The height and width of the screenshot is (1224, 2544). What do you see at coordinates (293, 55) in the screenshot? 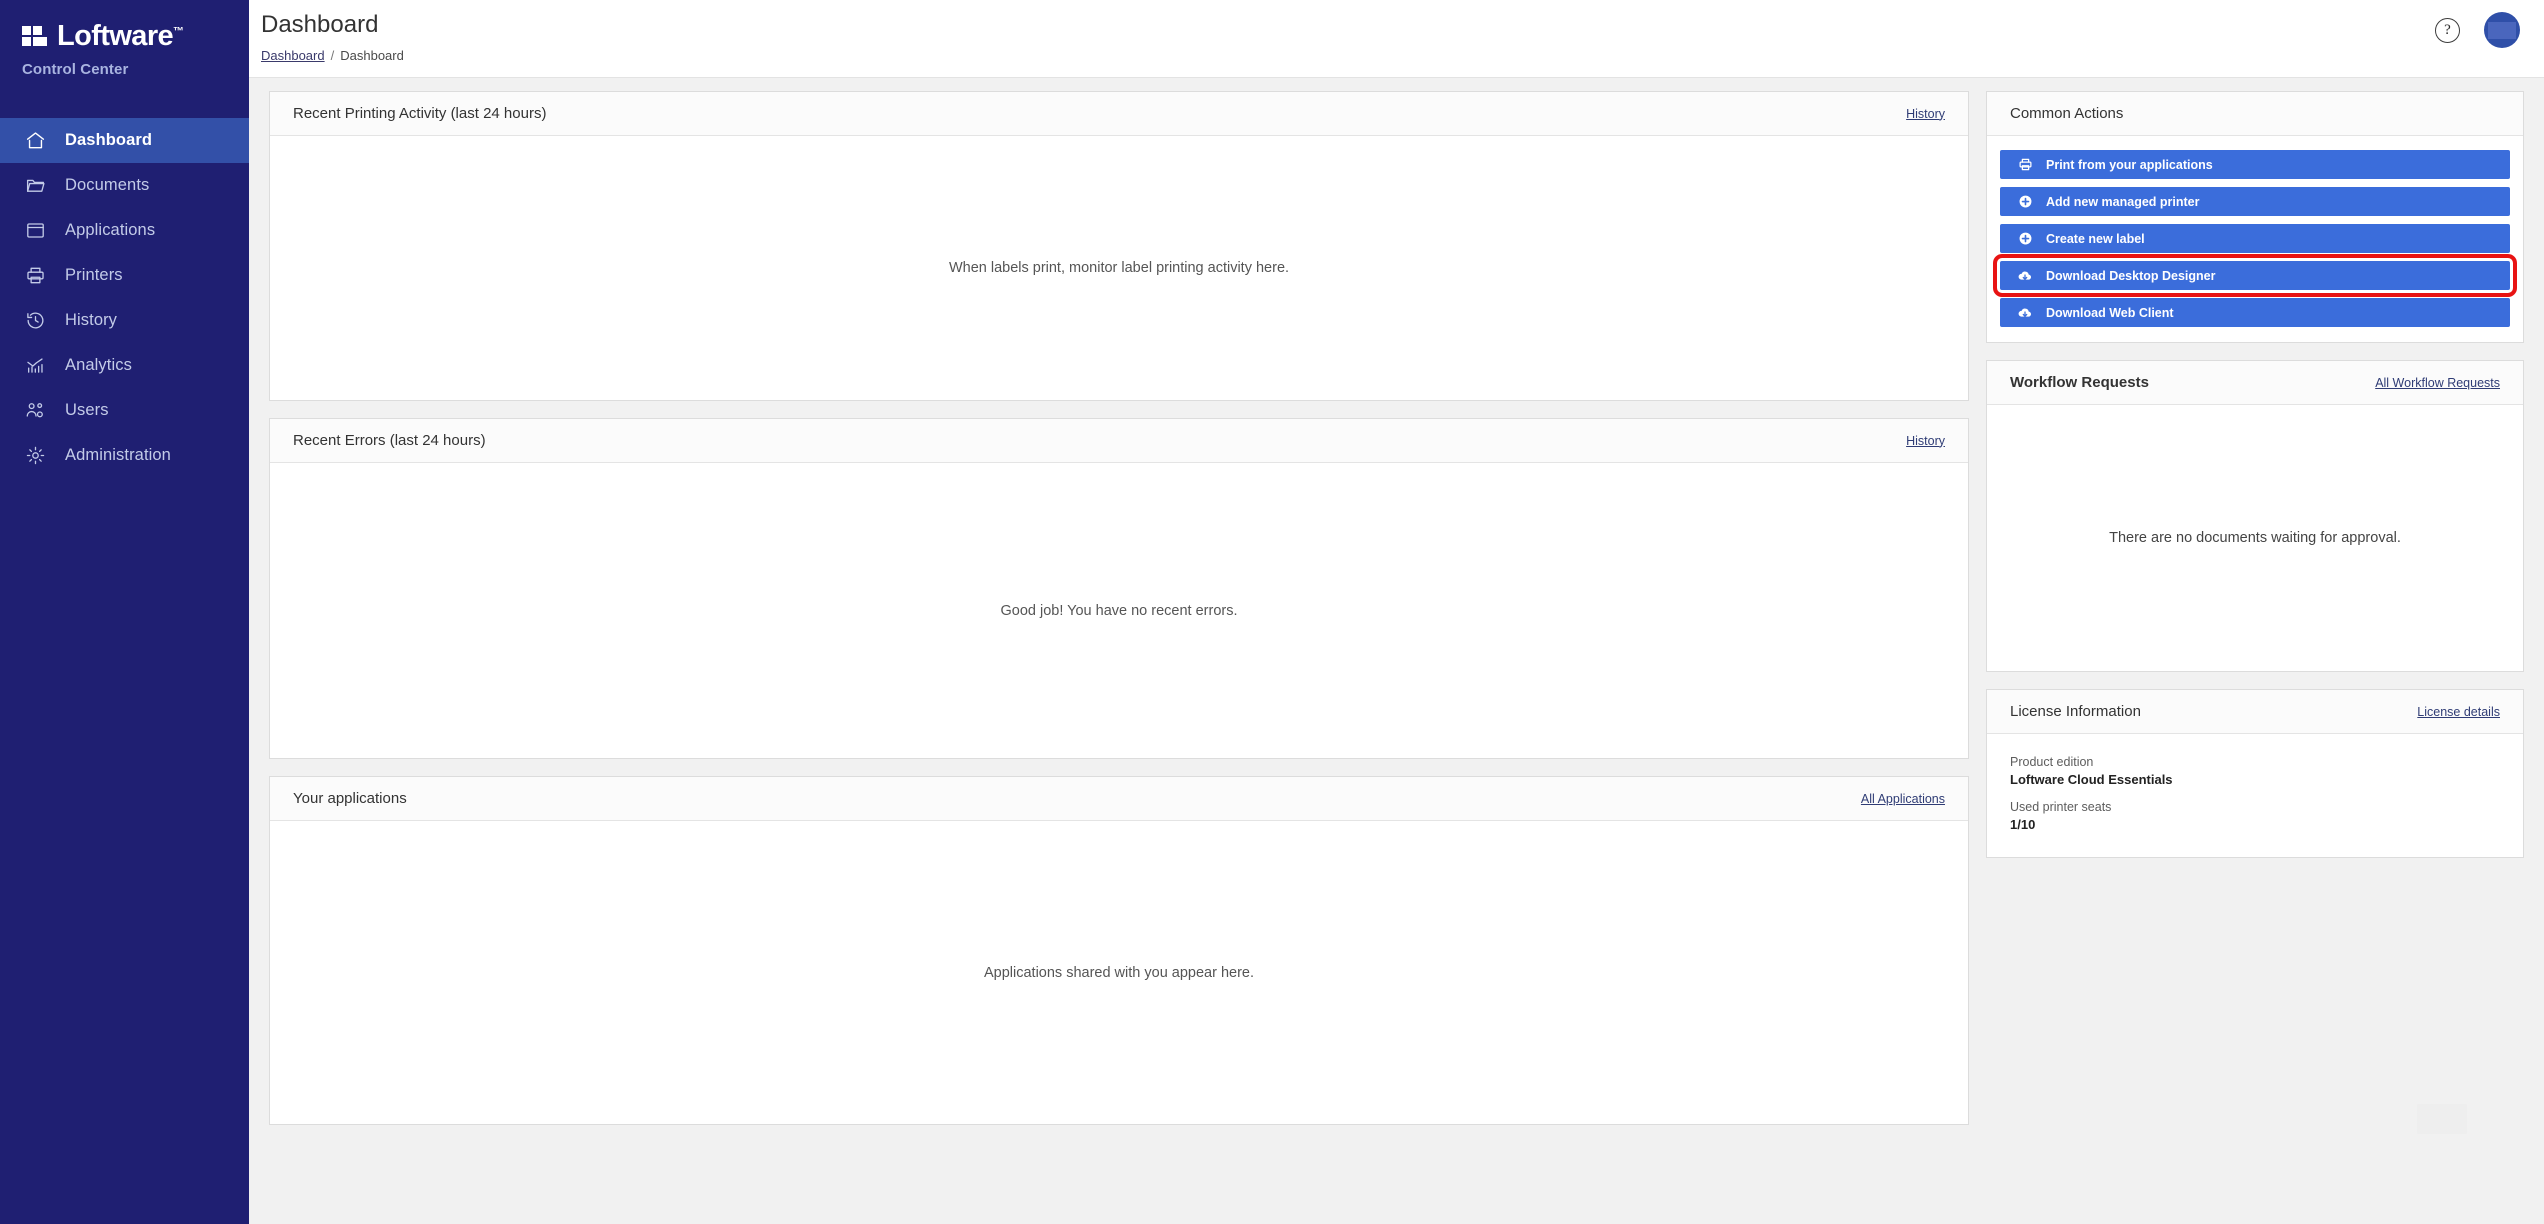
I see `breadcrumb-root-link: Dashboard` at bounding box center [293, 55].